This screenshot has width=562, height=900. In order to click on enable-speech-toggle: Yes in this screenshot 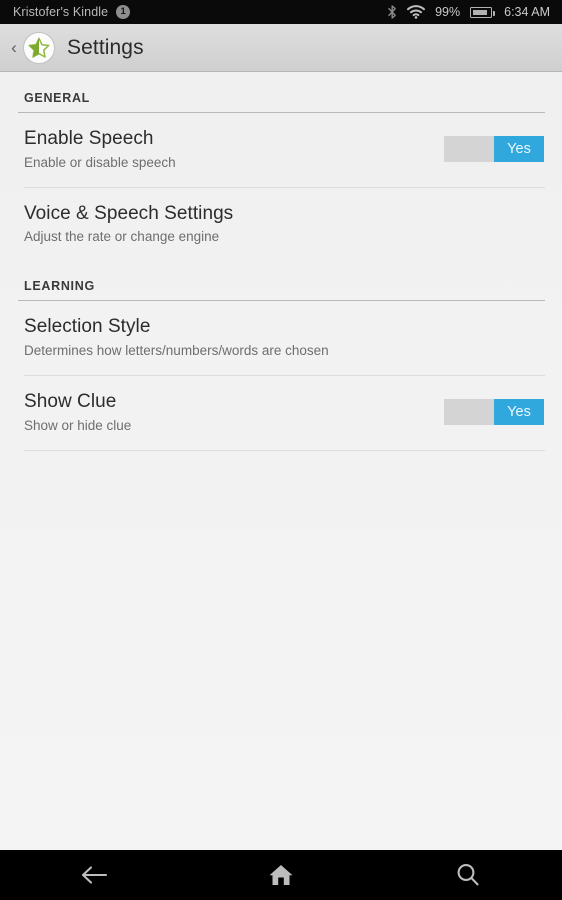, I will do `click(494, 149)`.